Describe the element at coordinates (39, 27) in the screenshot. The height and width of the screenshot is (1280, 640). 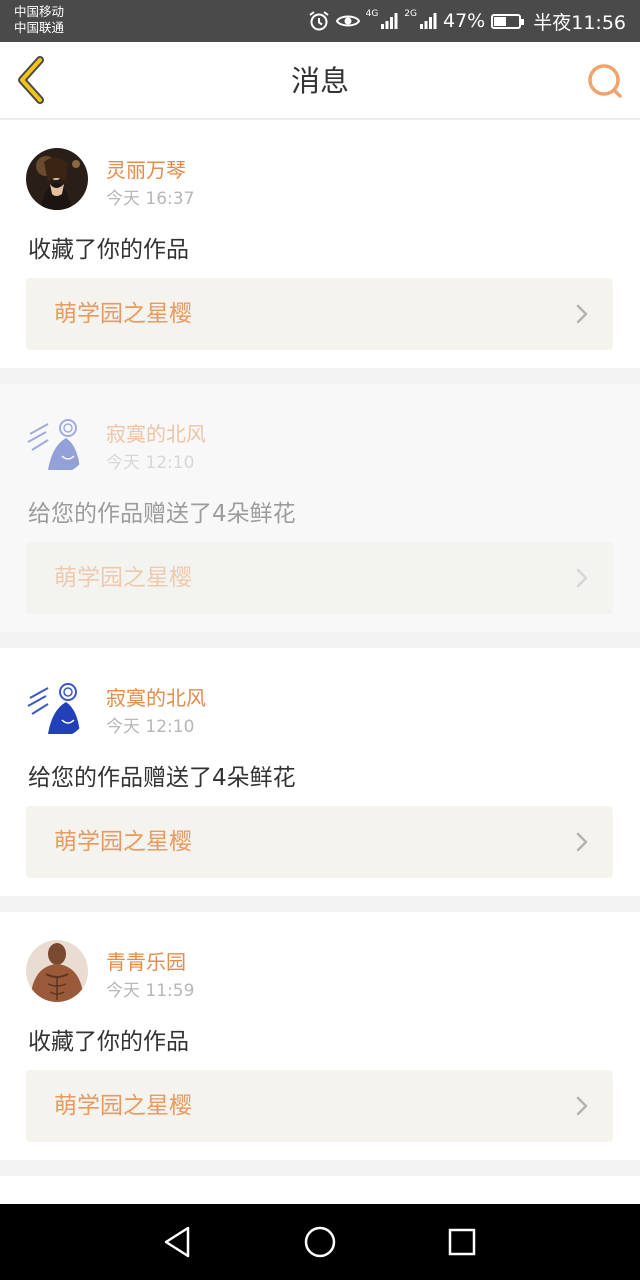
I see `carrier-2: 中国联通` at that location.